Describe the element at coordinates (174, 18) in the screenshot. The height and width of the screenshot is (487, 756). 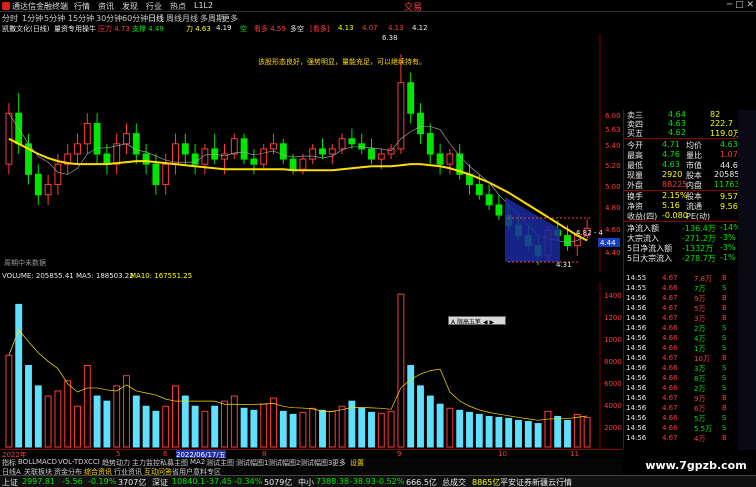
I see `period-weekly: 周线` at that location.